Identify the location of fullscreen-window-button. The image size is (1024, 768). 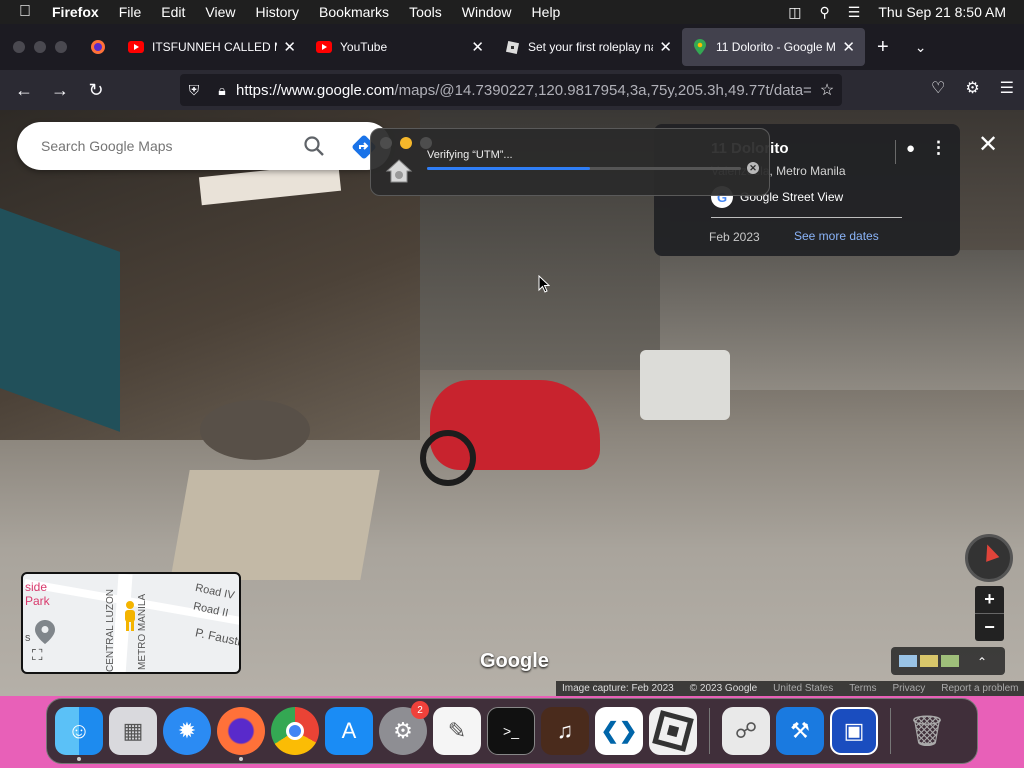
(61, 47).